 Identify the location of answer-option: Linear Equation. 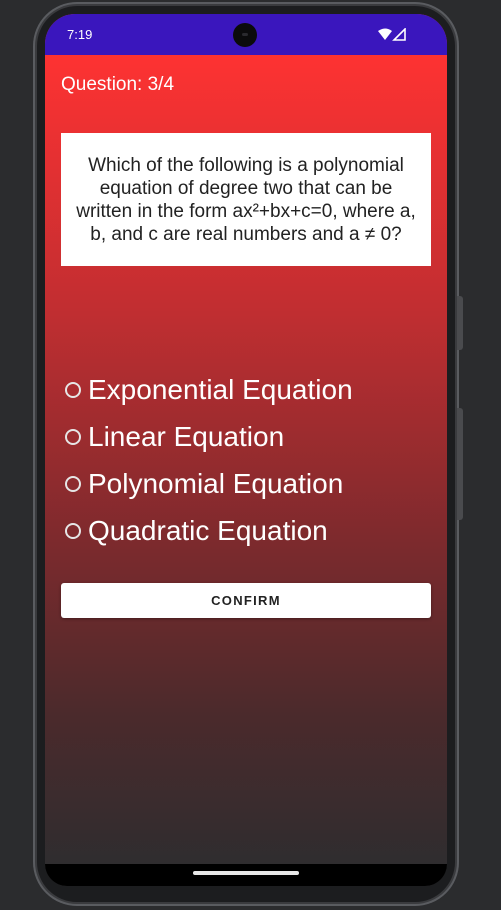
(245, 436).